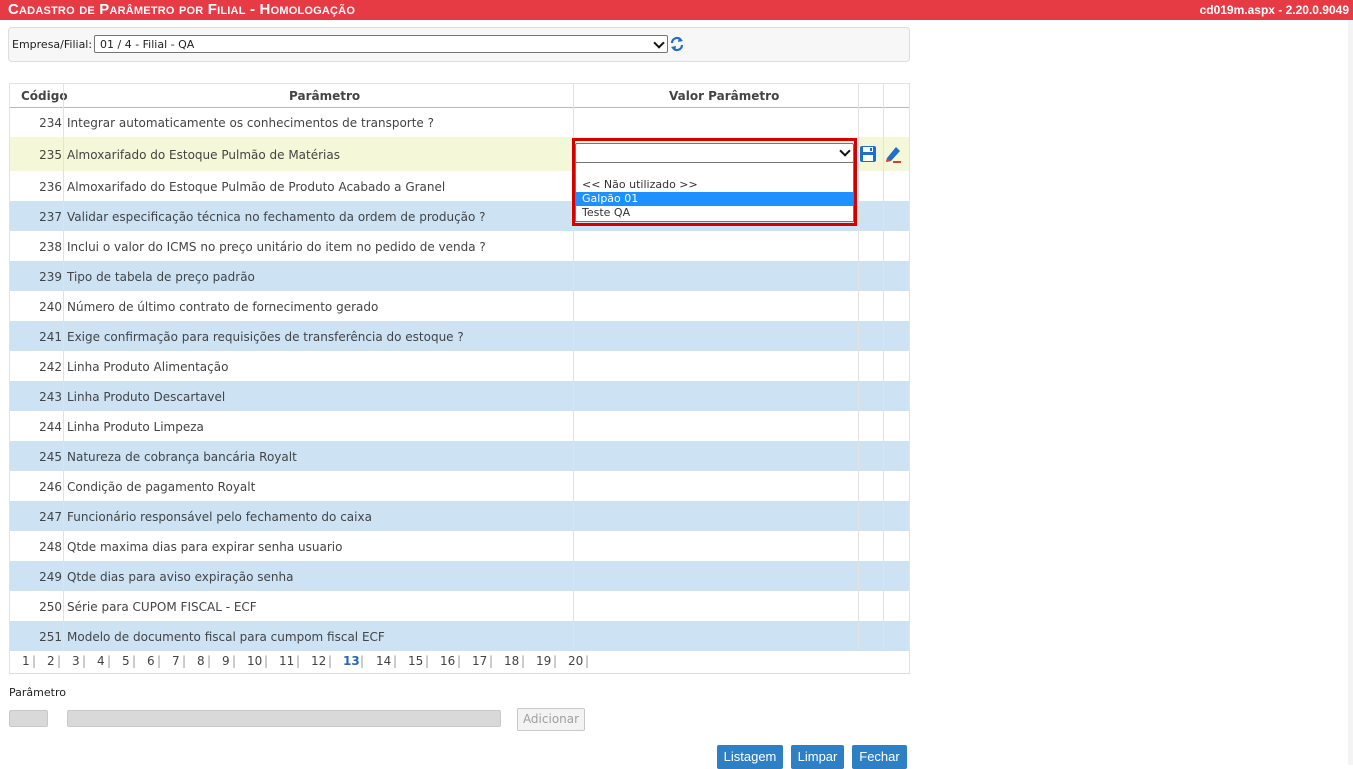 The height and width of the screenshot is (769, 1353). What do you see at coordinates (640, 184) in the screenshot?
I see `dropdown-option-label: << Não utilizado >>` at bounding box center [640, 184].